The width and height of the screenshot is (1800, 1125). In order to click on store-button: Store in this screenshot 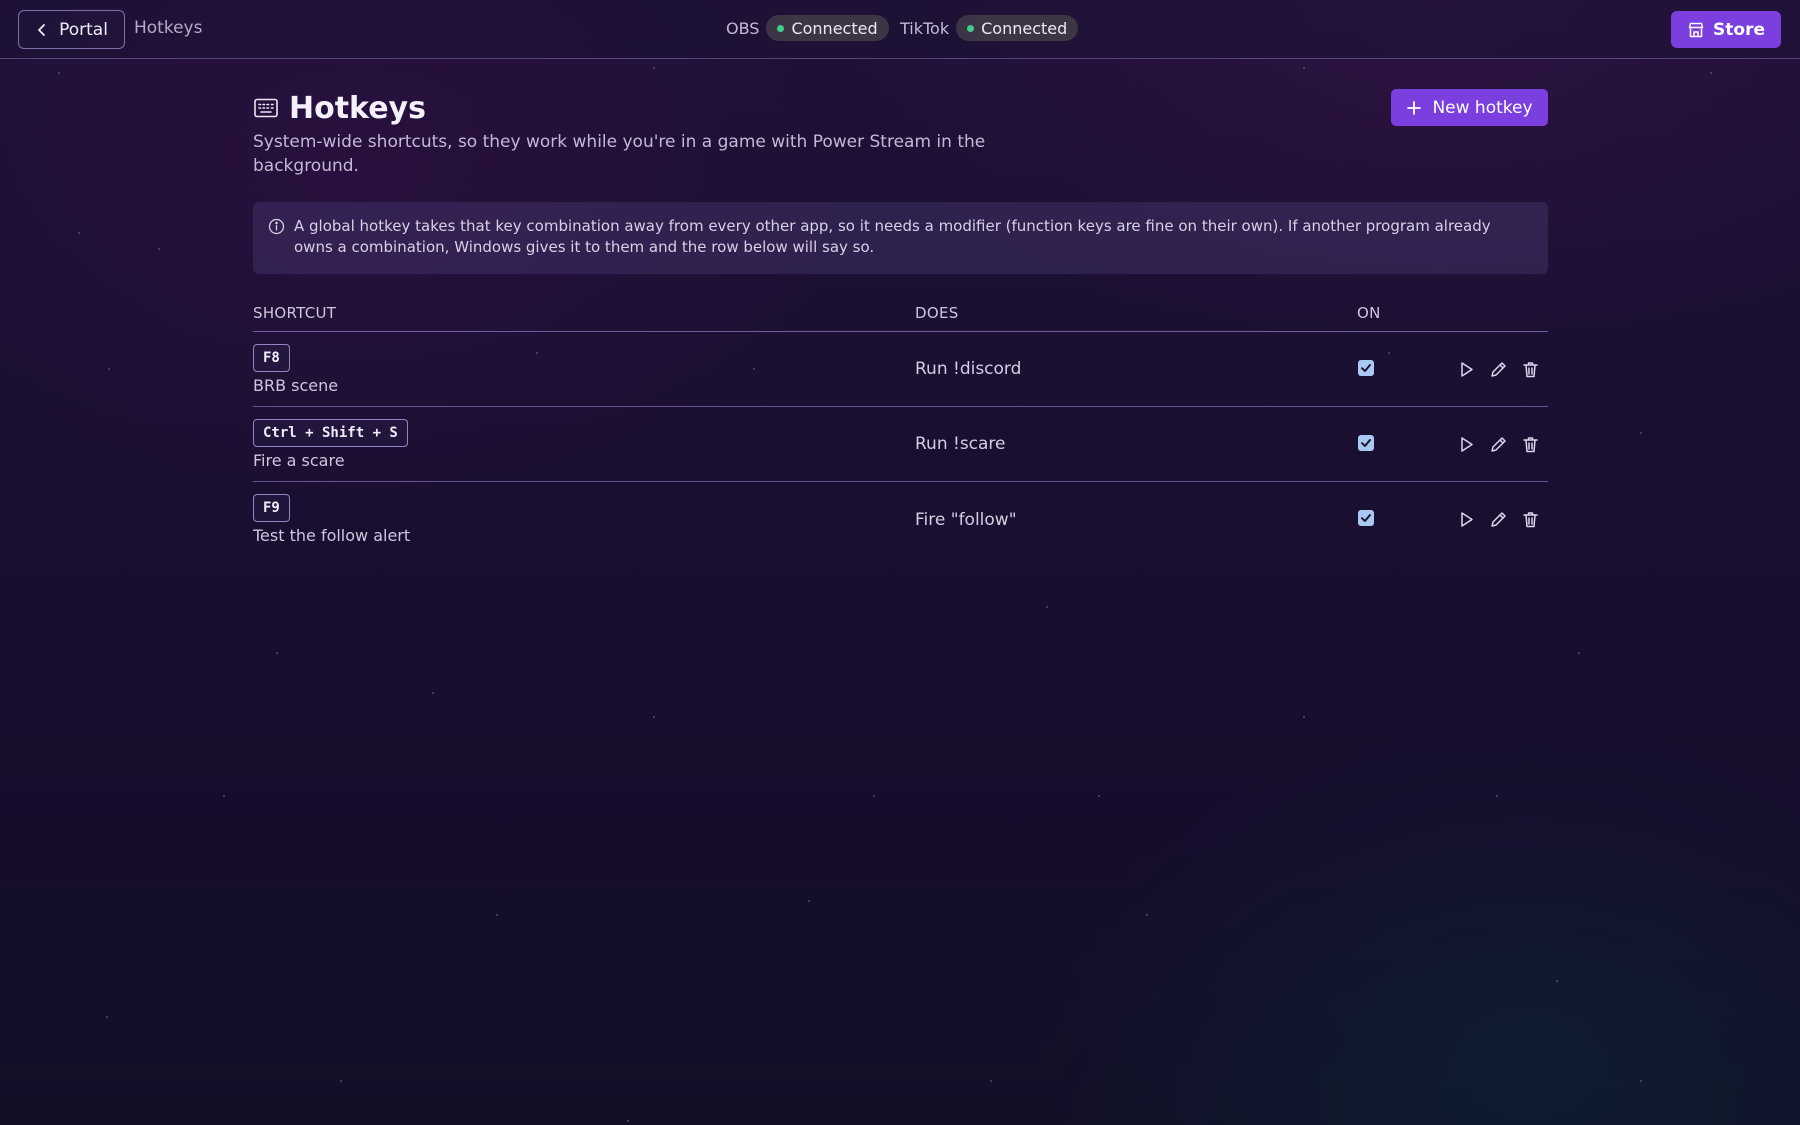, I will do `click(1726, 29)`.